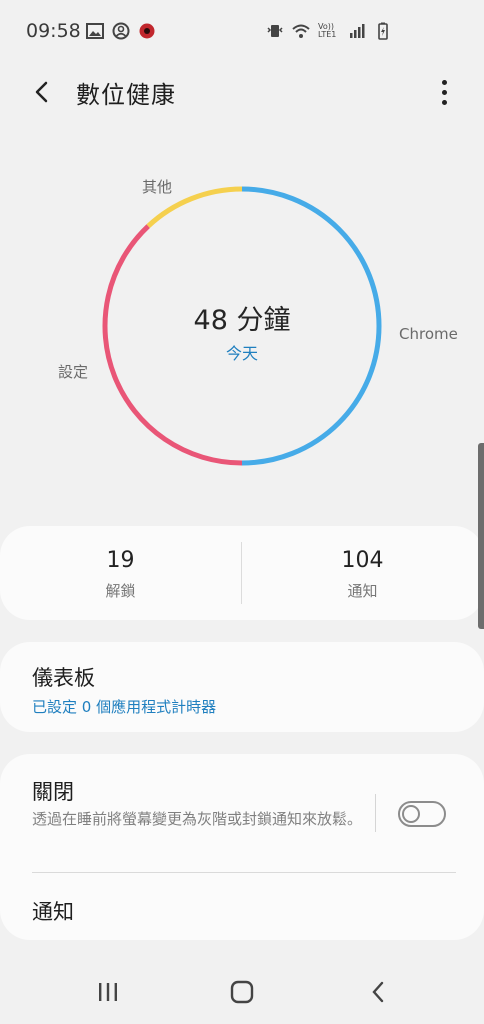  Describe the element at coordinates (383, 31) in the screenshot. I see `battery-charging-icon` at that location.